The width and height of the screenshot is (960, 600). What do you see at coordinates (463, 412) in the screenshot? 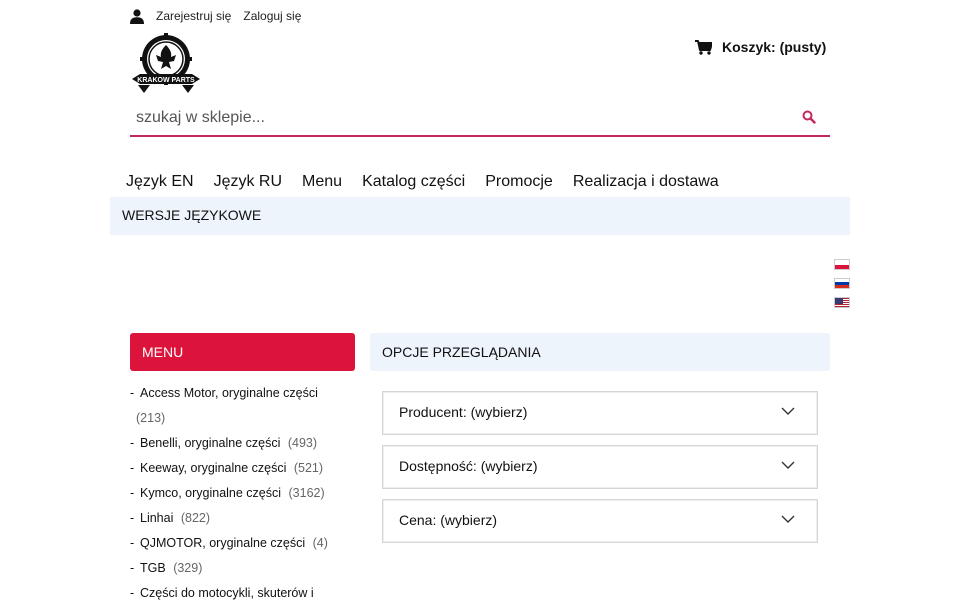
I see `filter-label: Producent: (wybierz)` at bounding box center [463, 412].